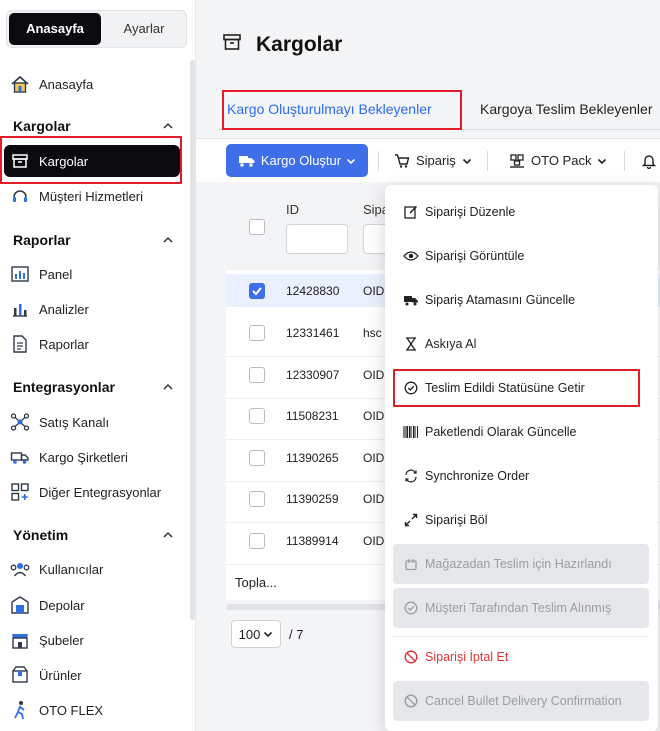 This screenshot has width=660, height=731. I want to click on truck-icon, so click(246, 161).